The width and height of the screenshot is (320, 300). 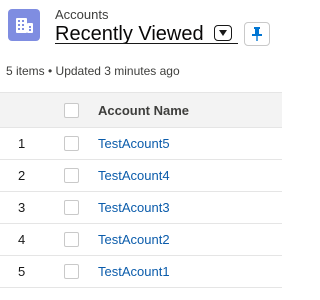 I want to click on table-header-row: Account Name, so click(x=141, y=110).